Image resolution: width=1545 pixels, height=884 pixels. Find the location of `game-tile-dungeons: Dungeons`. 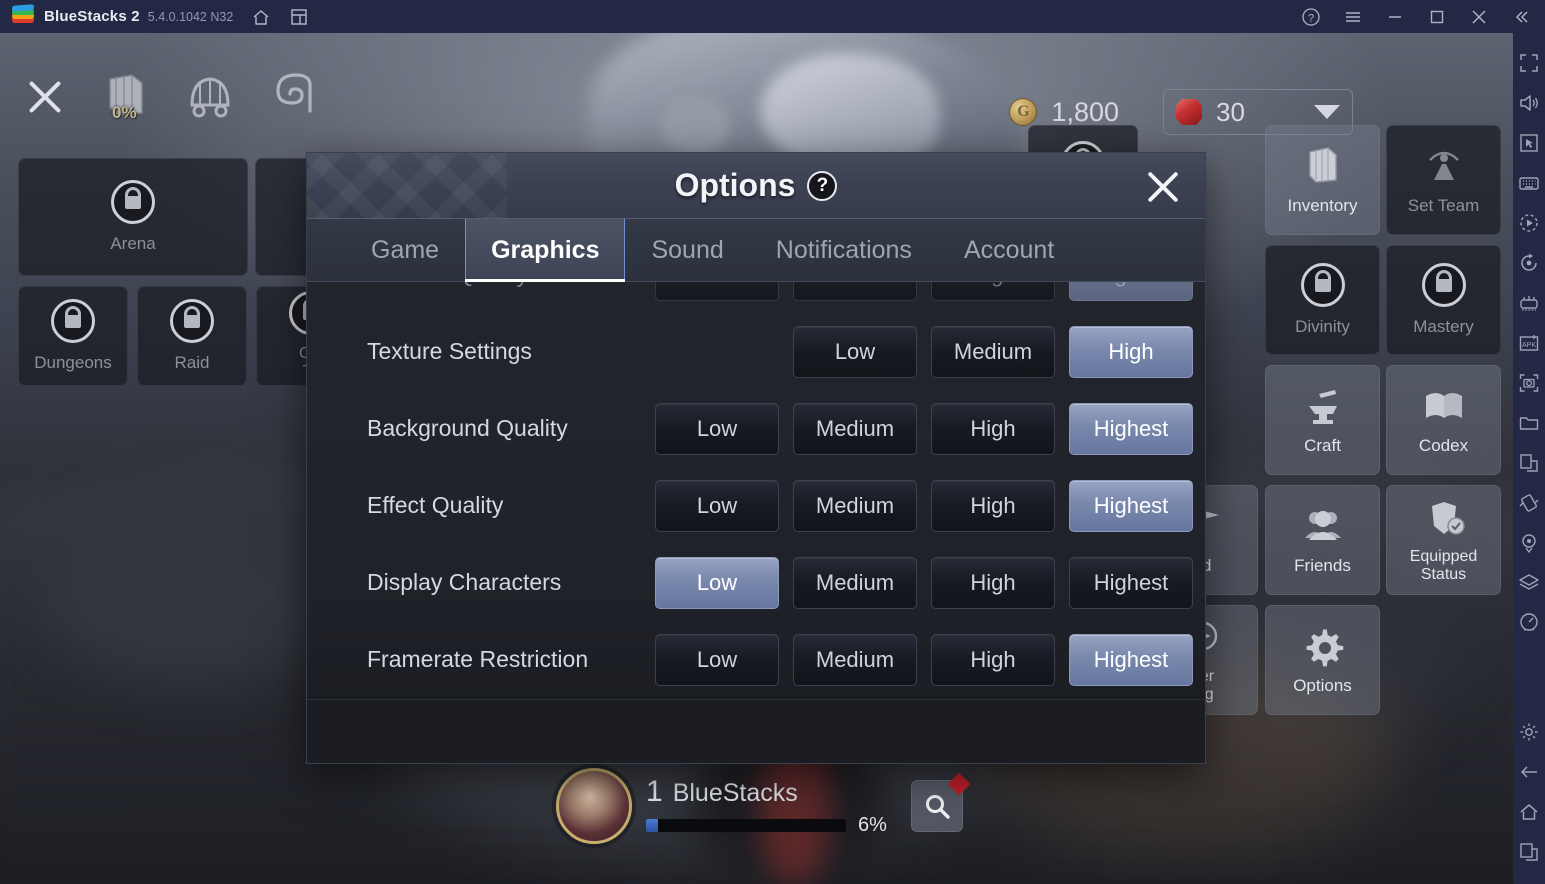

game-tile-dungeons: Dungeons is located at coordinates (73, 336).